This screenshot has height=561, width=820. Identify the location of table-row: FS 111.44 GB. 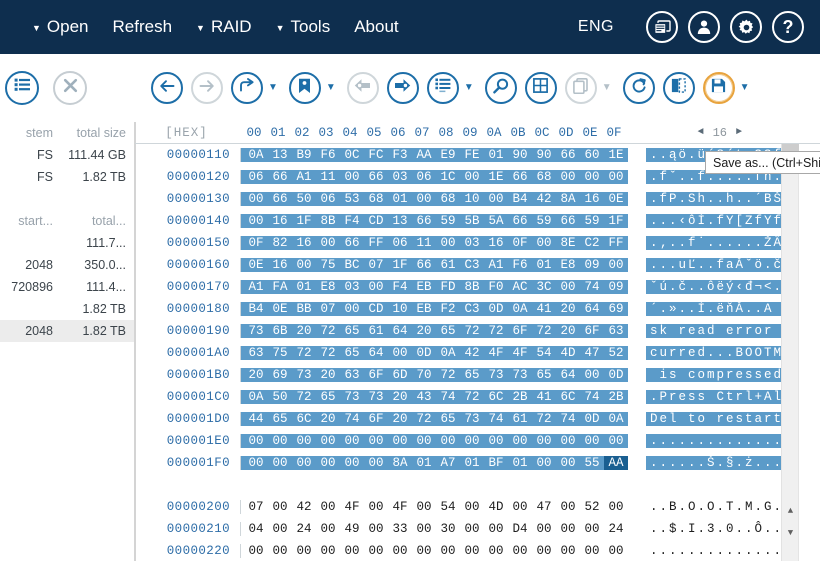
(67, 155).